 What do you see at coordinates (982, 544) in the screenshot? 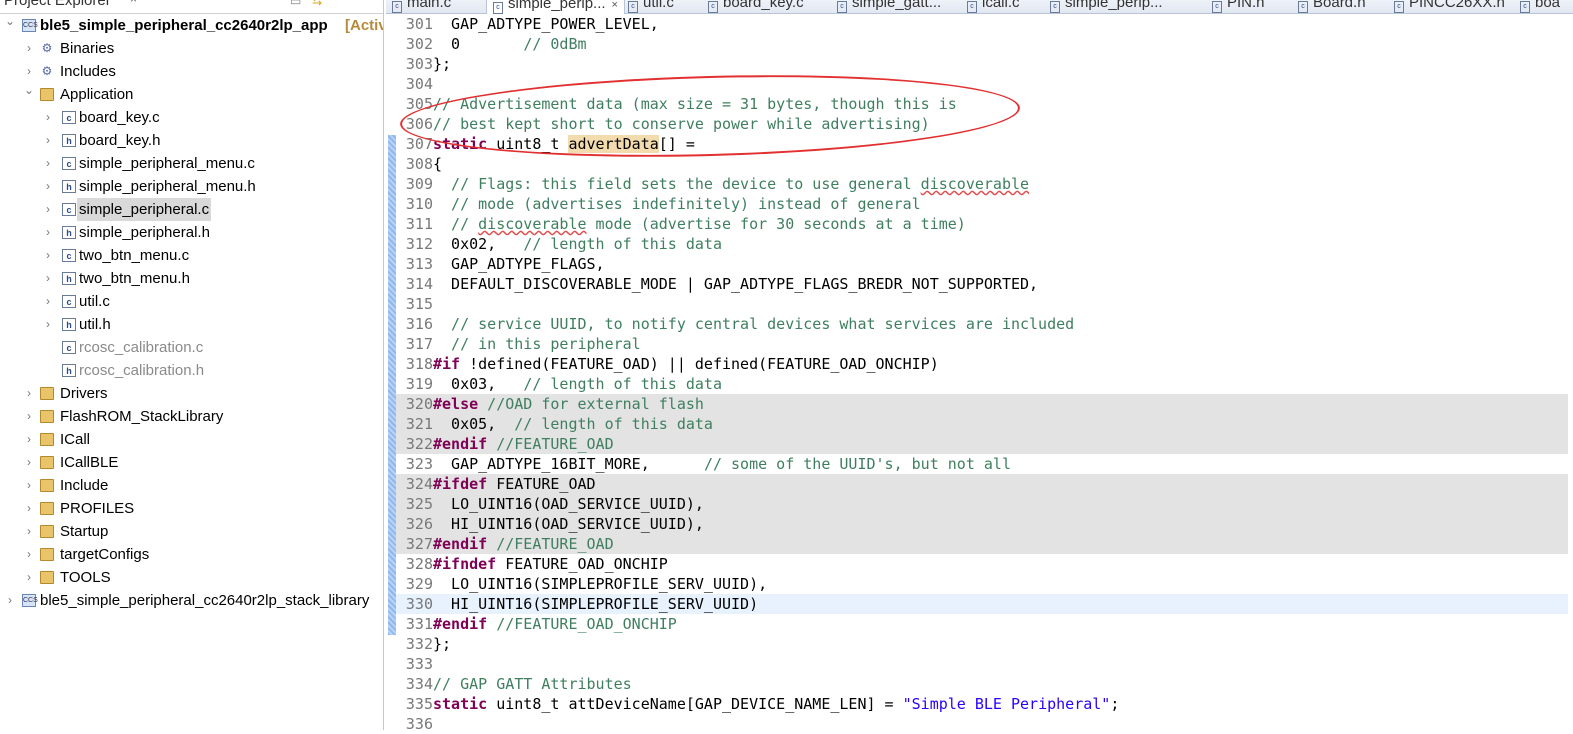
I see `code-line: 327#endif //FEATURE_OAD` at bounding box center [982, 544].